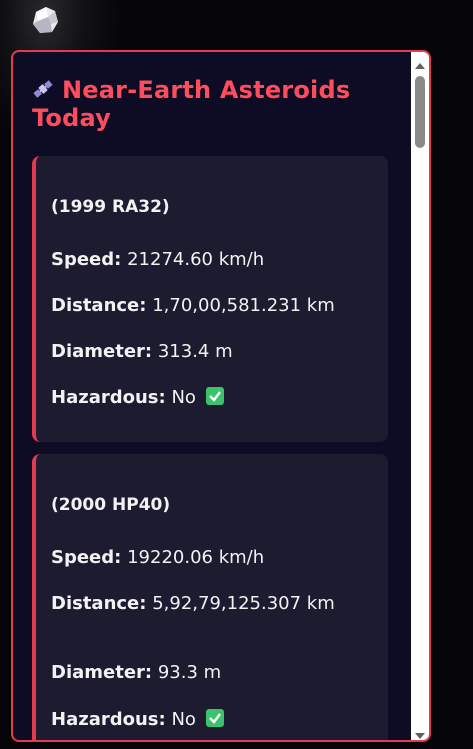 Image resolution: width=473 pixels, height=749 pixels. What do you see at coordinates (420, 396) in the screenshot?
I see `vertical-scrollbar` at bounding box center [420, 396].